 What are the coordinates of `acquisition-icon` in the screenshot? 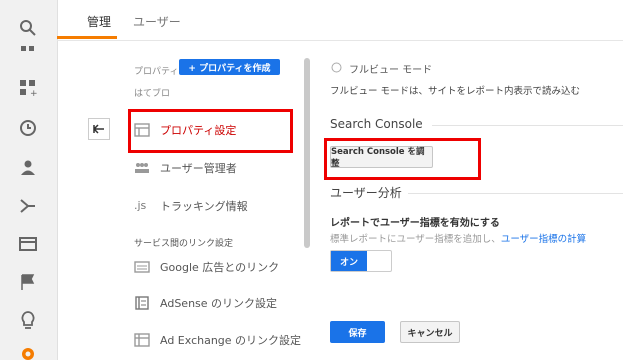 It's located at (28, 206).